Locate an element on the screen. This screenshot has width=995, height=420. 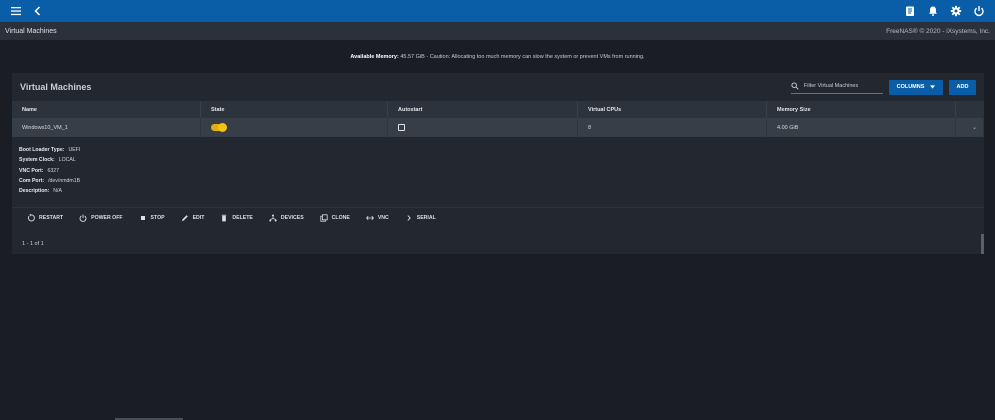
top-toolbar is located at coordinates (497, 11).